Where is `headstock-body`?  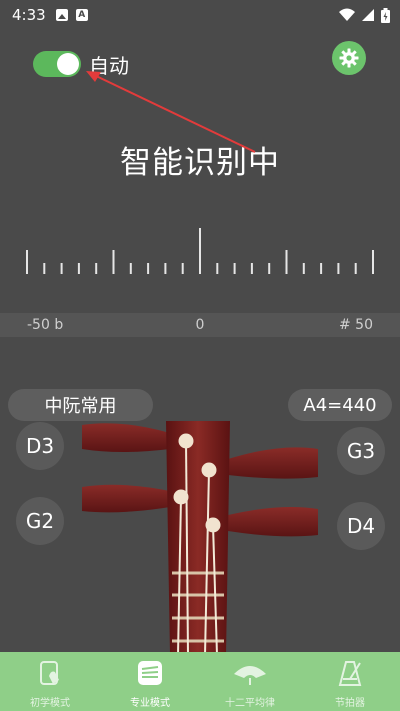 headstock-body is located at coordinates (198, 538).